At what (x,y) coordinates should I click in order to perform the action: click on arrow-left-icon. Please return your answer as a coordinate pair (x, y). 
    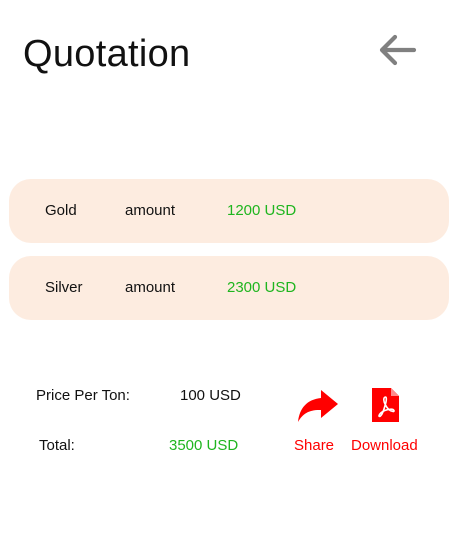
    Looking at the image, I should click on (398, 50).